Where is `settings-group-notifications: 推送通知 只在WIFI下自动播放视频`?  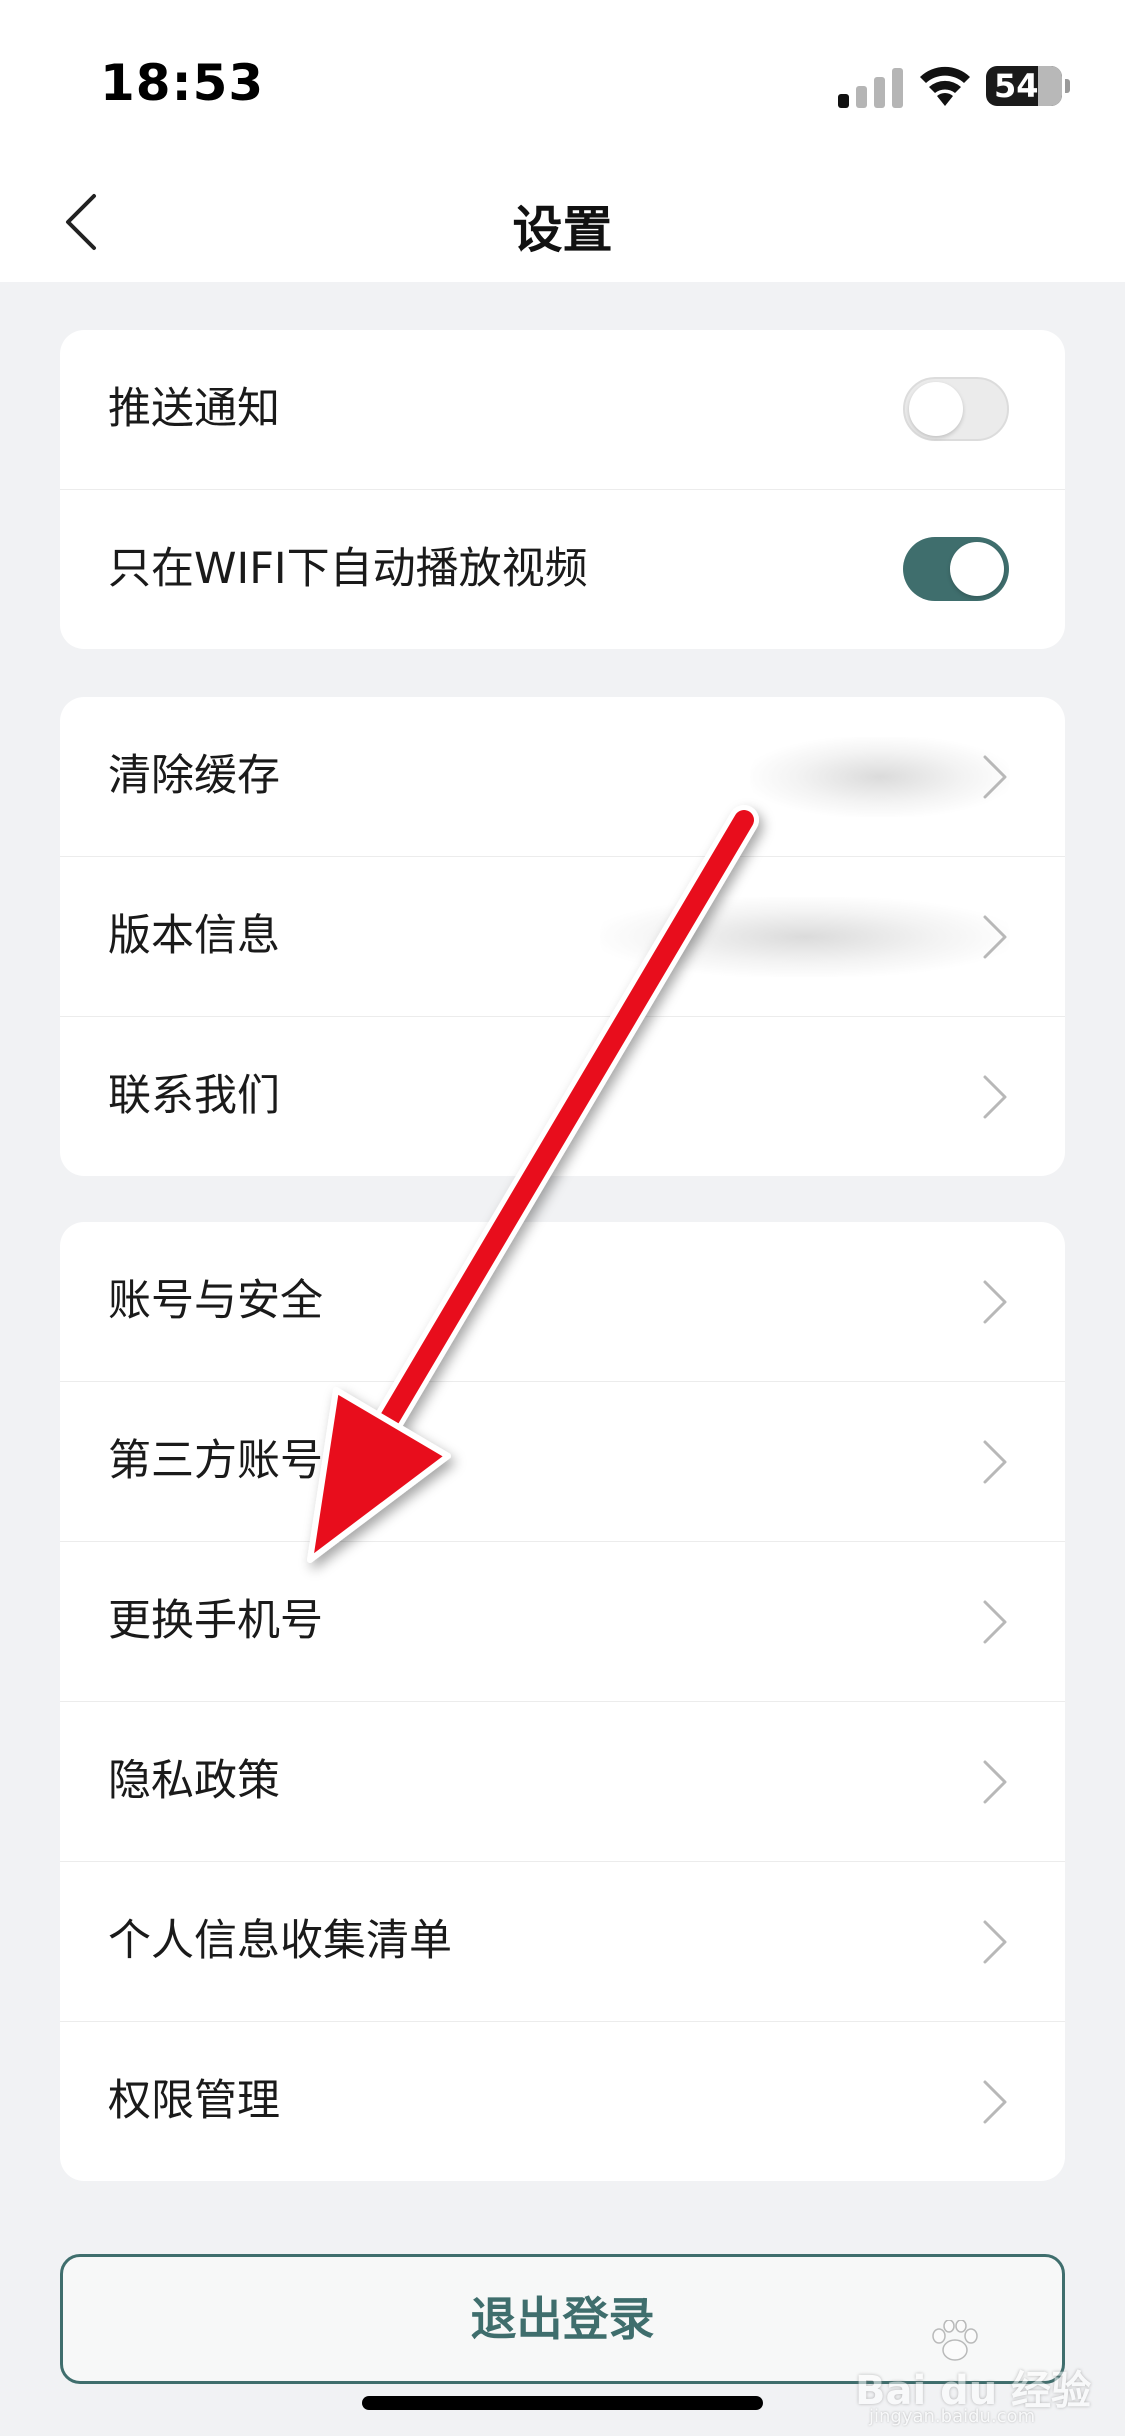
settings-group-notifications: 推送通知 只在WIFI下自动播放视频 is located at coordinates (562, 489).